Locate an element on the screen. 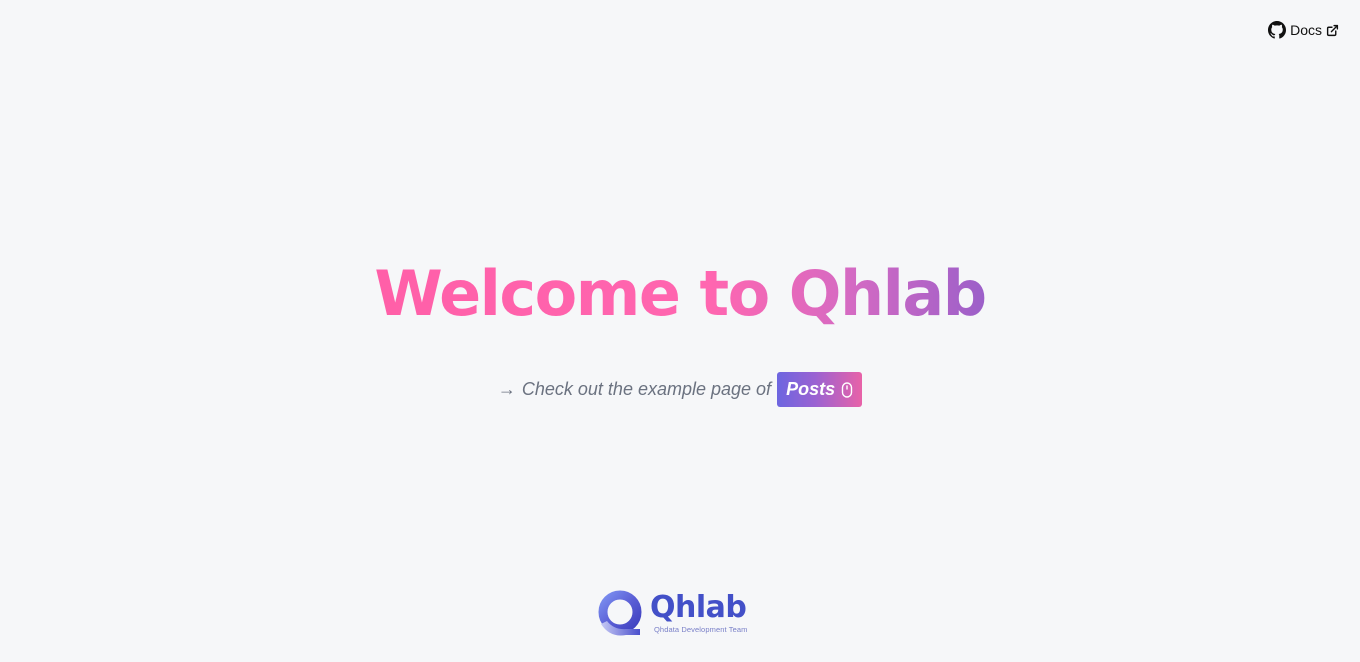 This screenshot has width=1360, height=662. tagline-text: Check out the example page of is located at coordinates (646, 389).